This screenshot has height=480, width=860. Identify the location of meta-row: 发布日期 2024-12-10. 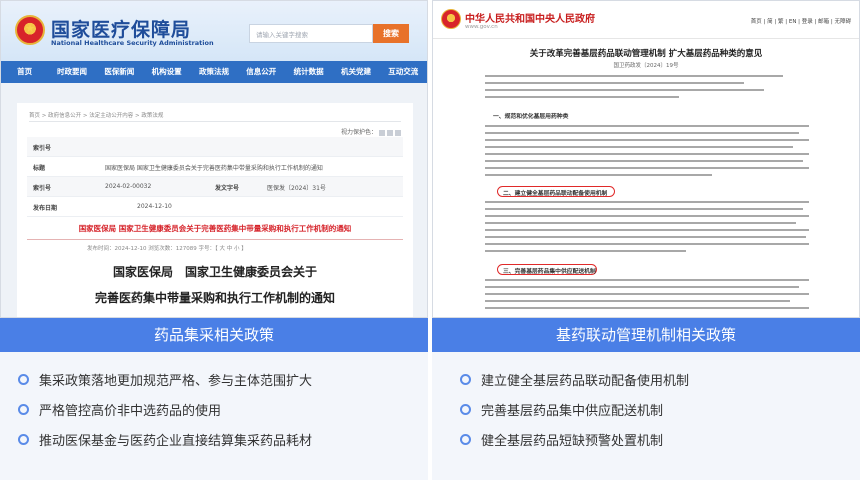
(215, 207).